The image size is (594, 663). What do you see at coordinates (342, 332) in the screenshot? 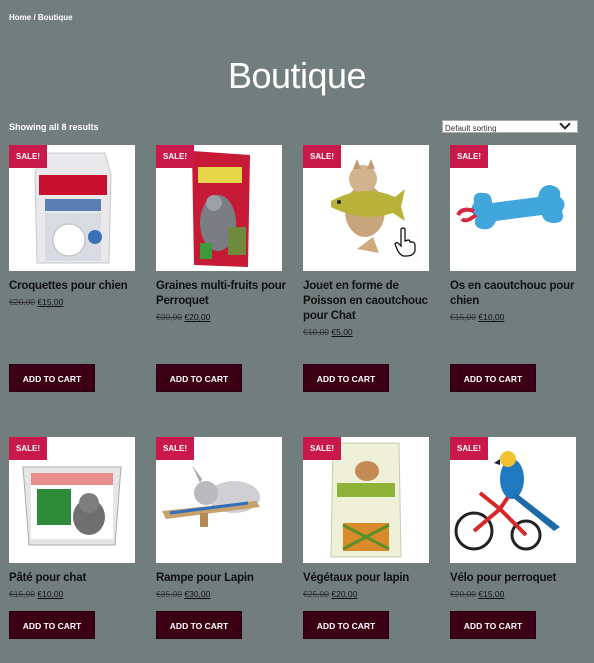
I see `sale-price: €5,00` at bounding box center [342, 332].